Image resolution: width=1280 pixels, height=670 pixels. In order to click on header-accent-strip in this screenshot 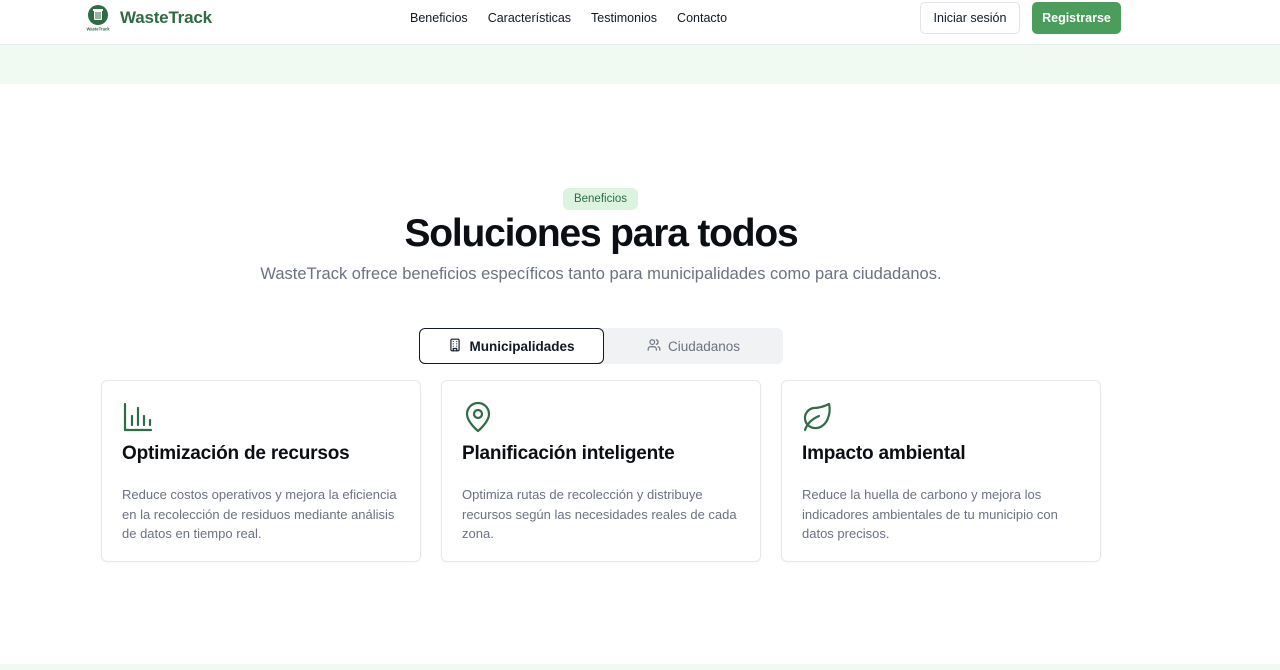, I will do `click(640, 64)`.